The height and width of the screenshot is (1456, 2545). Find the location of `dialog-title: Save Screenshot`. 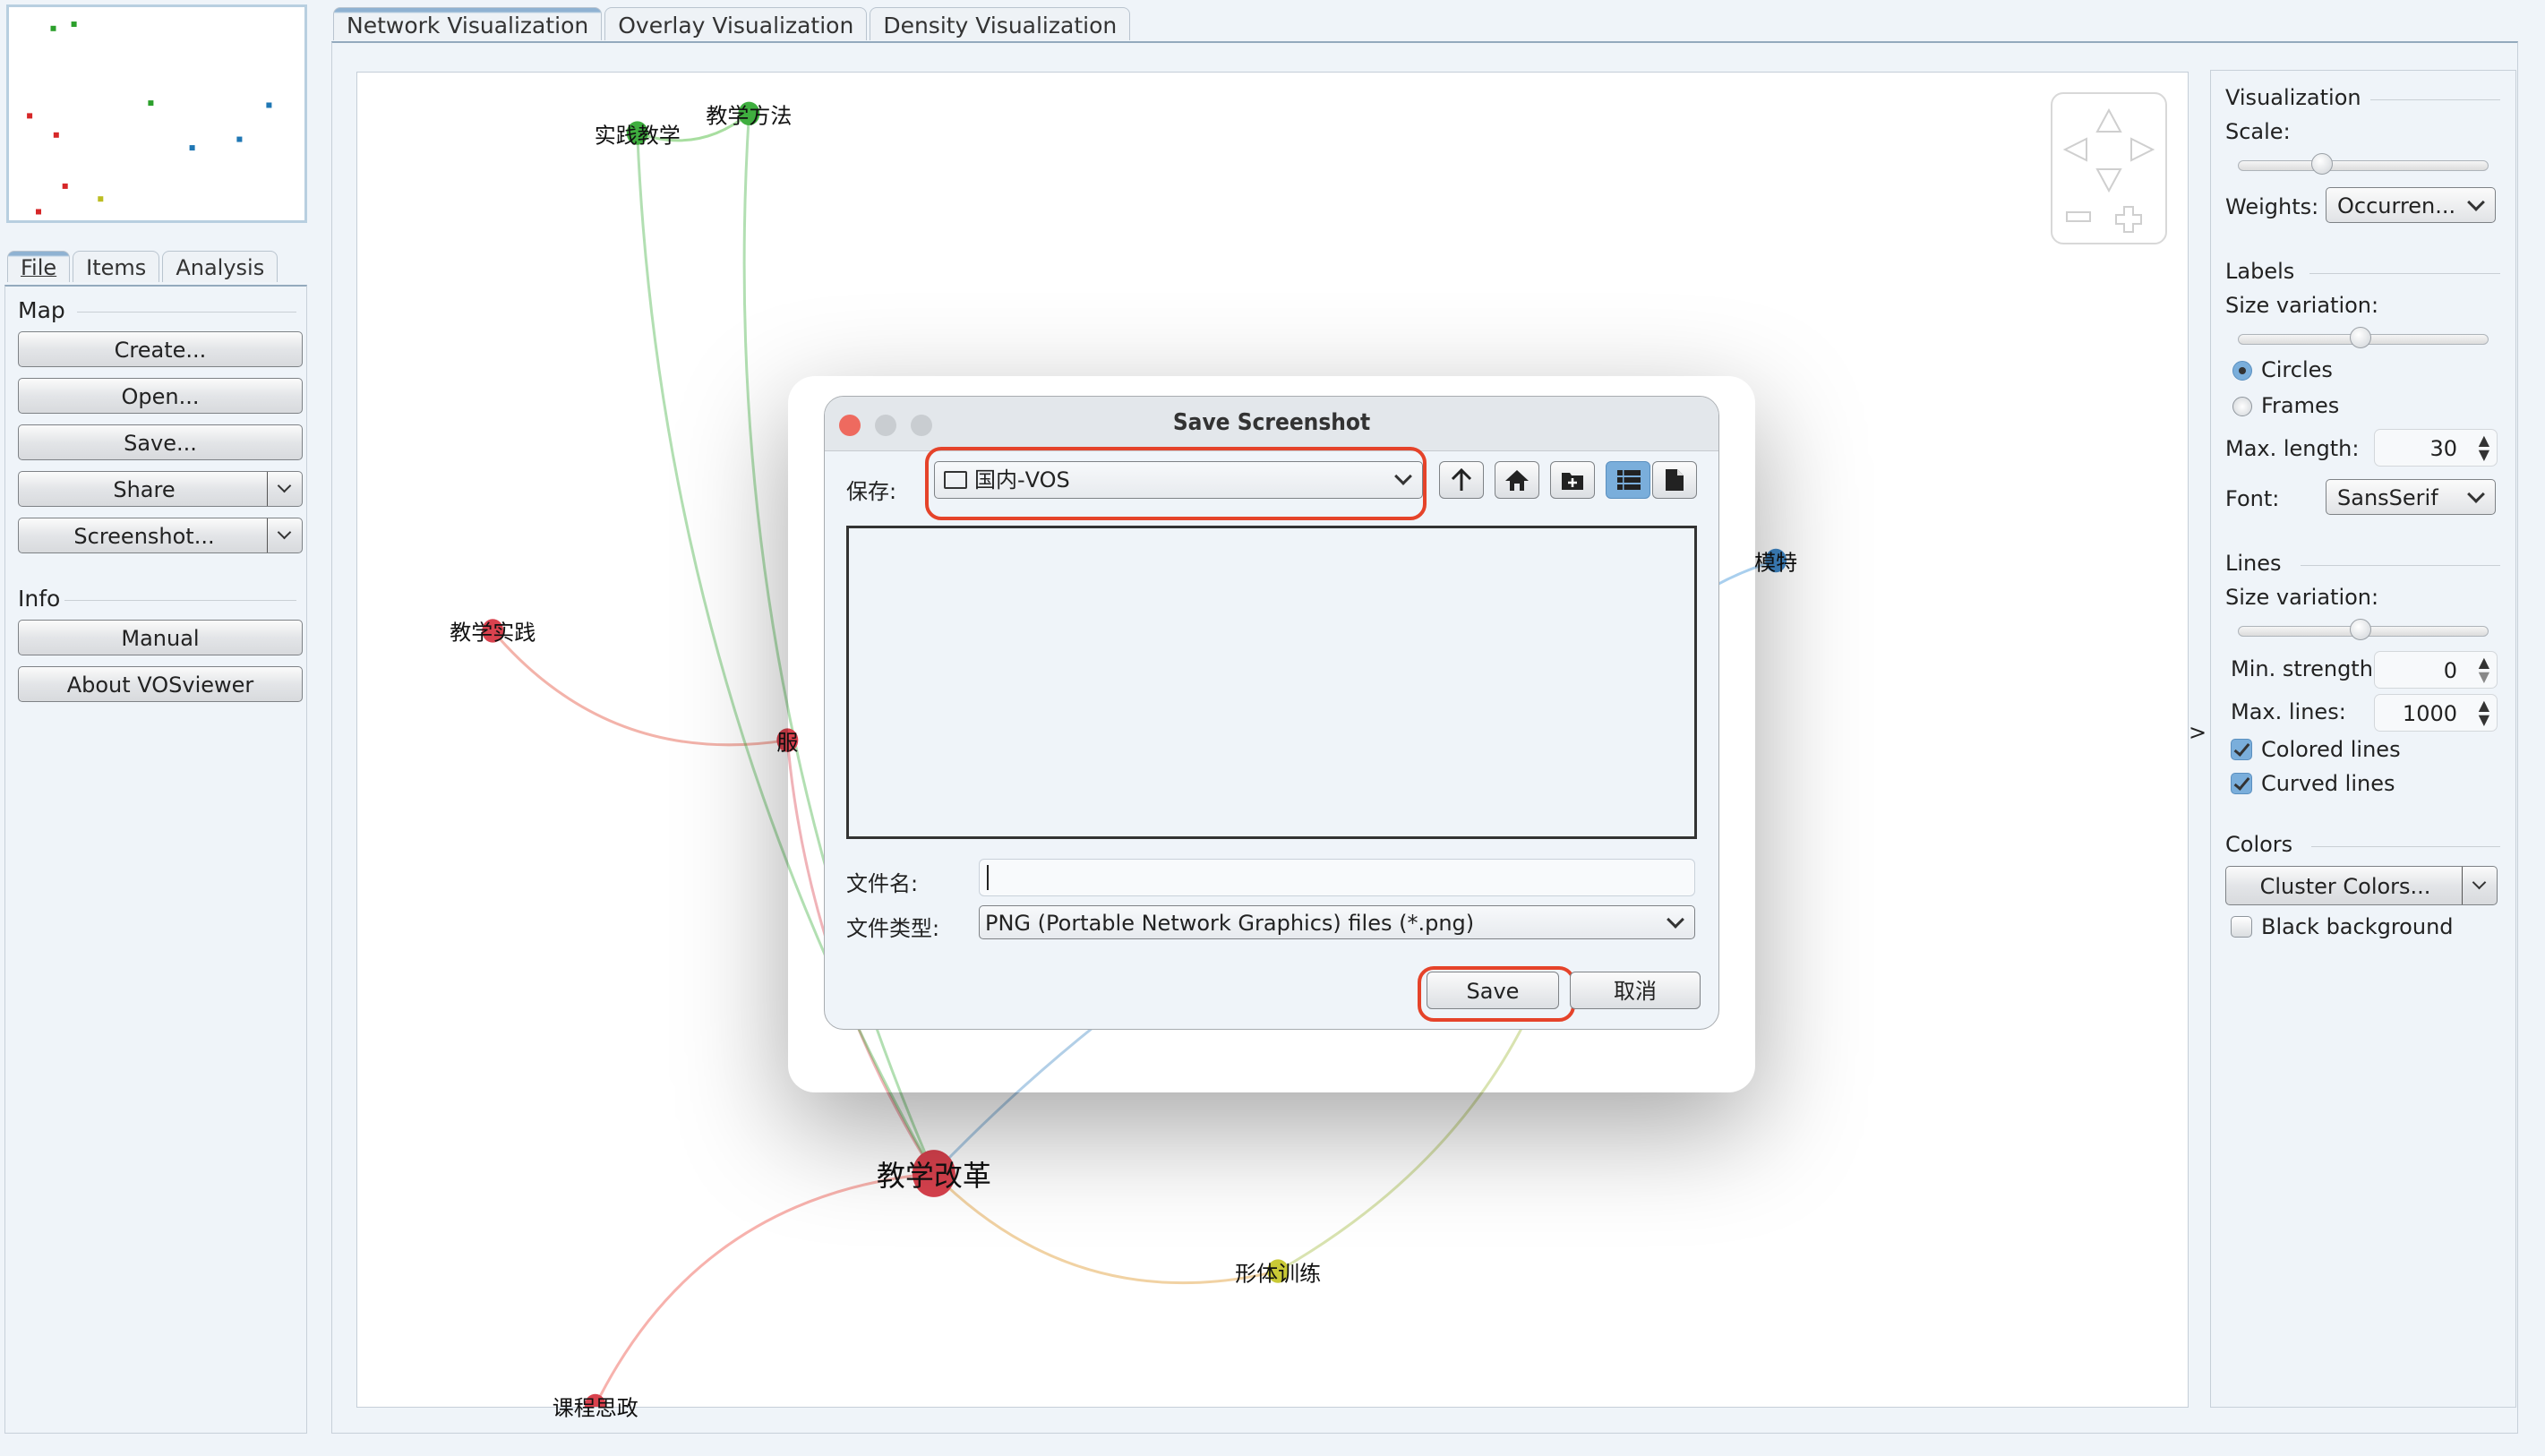

dialog-title: Save Screenshot is located at coordinates (1271, 422).